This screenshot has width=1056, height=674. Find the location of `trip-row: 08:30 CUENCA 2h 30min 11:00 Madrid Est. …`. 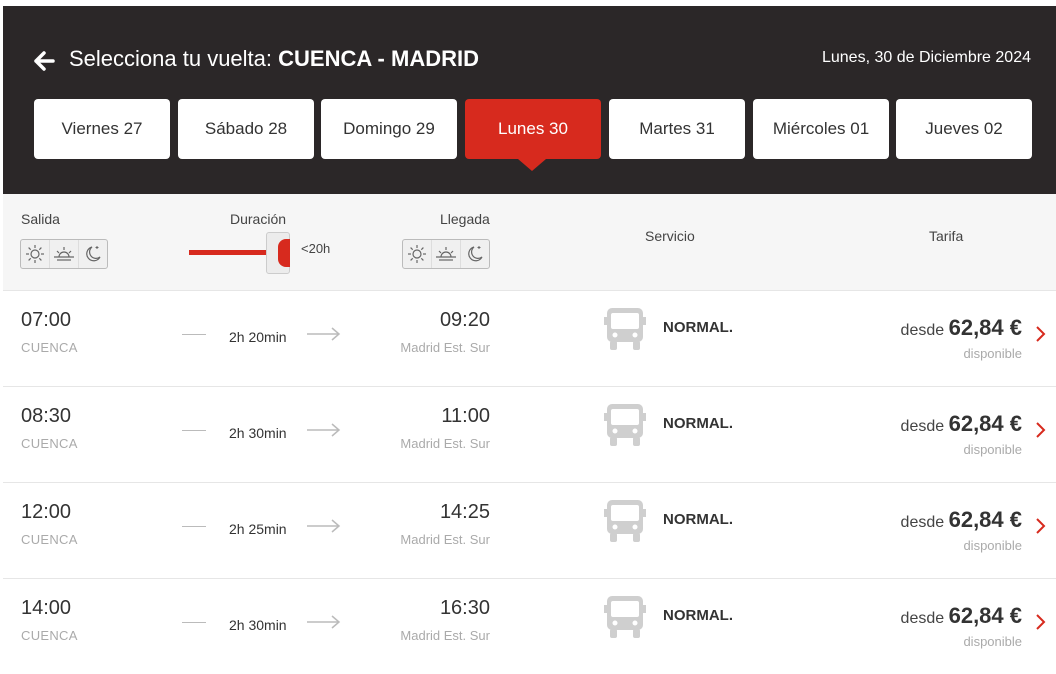

trip-row: 08:30 CUENCA 2h 30min 11:00 Madrid Est. … is located at coordinates (529, 434).